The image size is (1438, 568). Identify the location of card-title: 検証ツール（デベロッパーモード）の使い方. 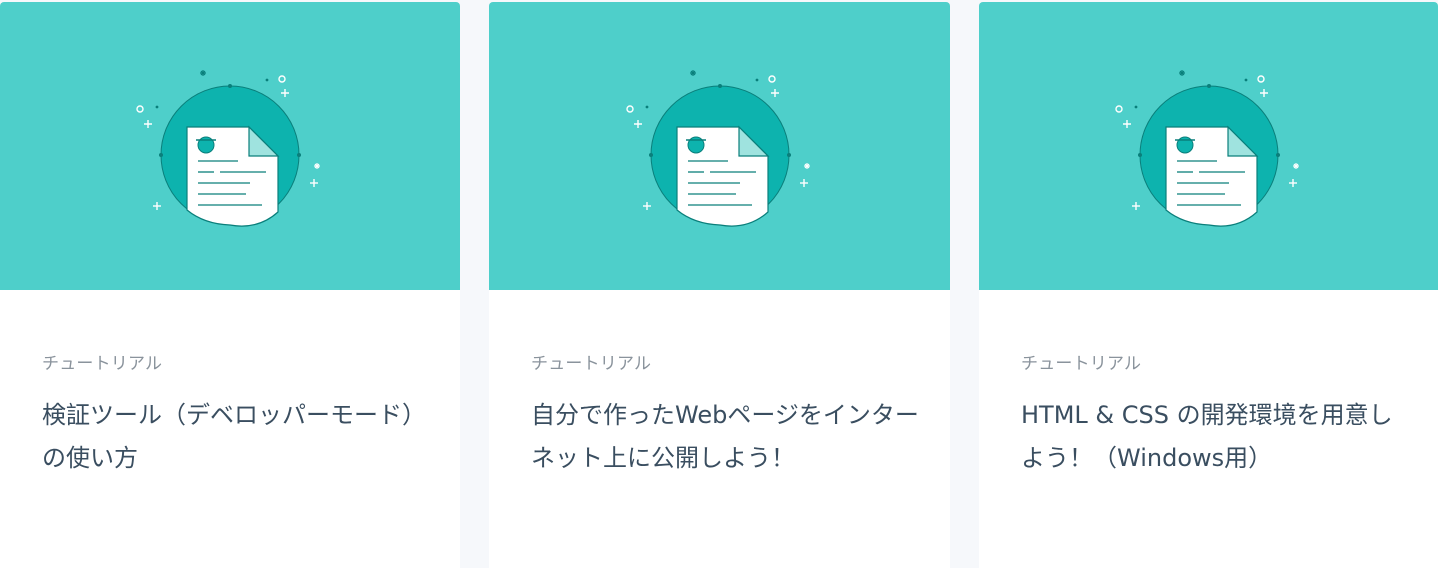
(236, 437).